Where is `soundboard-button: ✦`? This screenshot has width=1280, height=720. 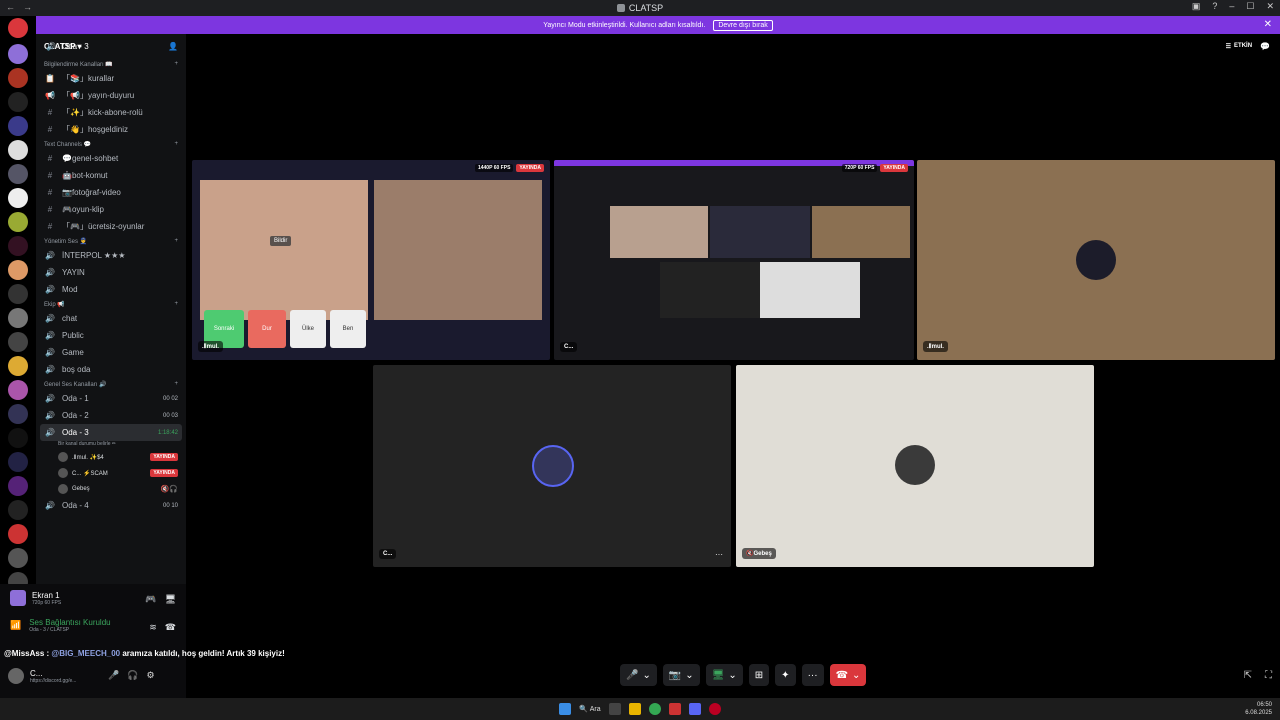 soundboard-button: ✦ is located at coordinates (785, 675).